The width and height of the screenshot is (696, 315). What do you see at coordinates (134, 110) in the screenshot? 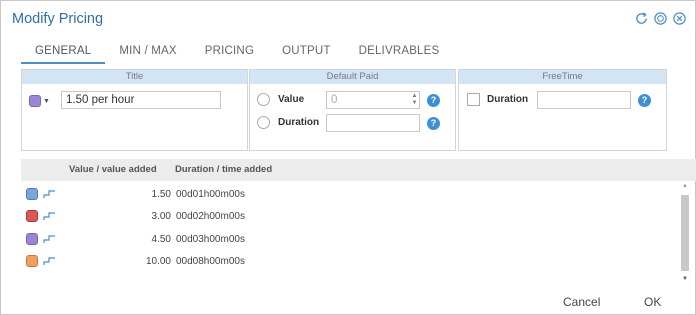
I see `title-section: Title ▼ 1.50 per hour` at bounding box center [134, 110].